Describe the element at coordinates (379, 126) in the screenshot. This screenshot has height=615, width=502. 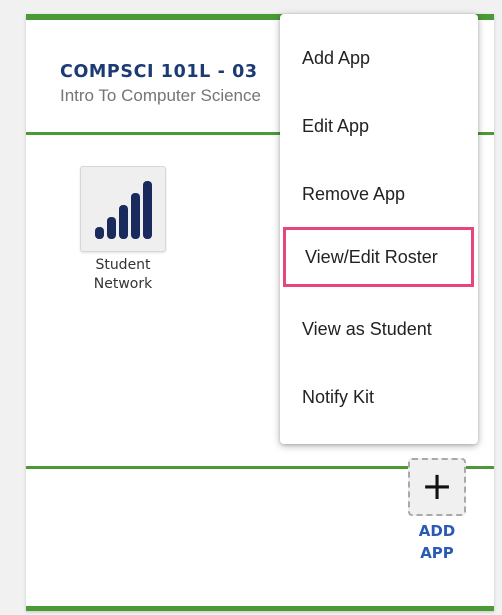
I see `menu-item-edit-app: Edit App` at that location.